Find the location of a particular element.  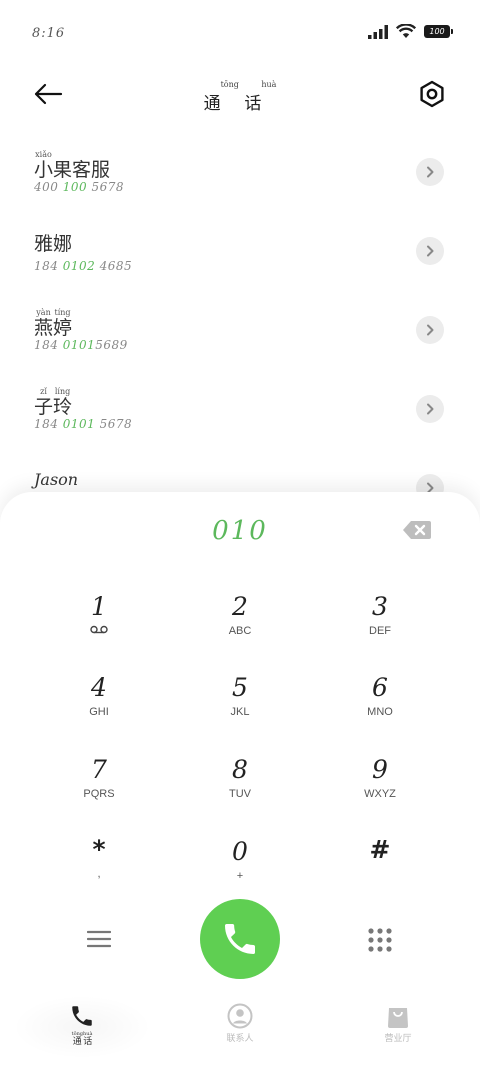

status-icons: 100 is located at coordinates (410, 31).